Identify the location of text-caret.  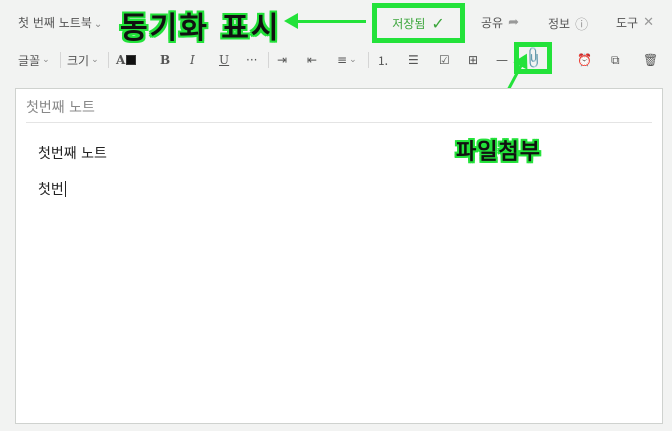
(65, 189).